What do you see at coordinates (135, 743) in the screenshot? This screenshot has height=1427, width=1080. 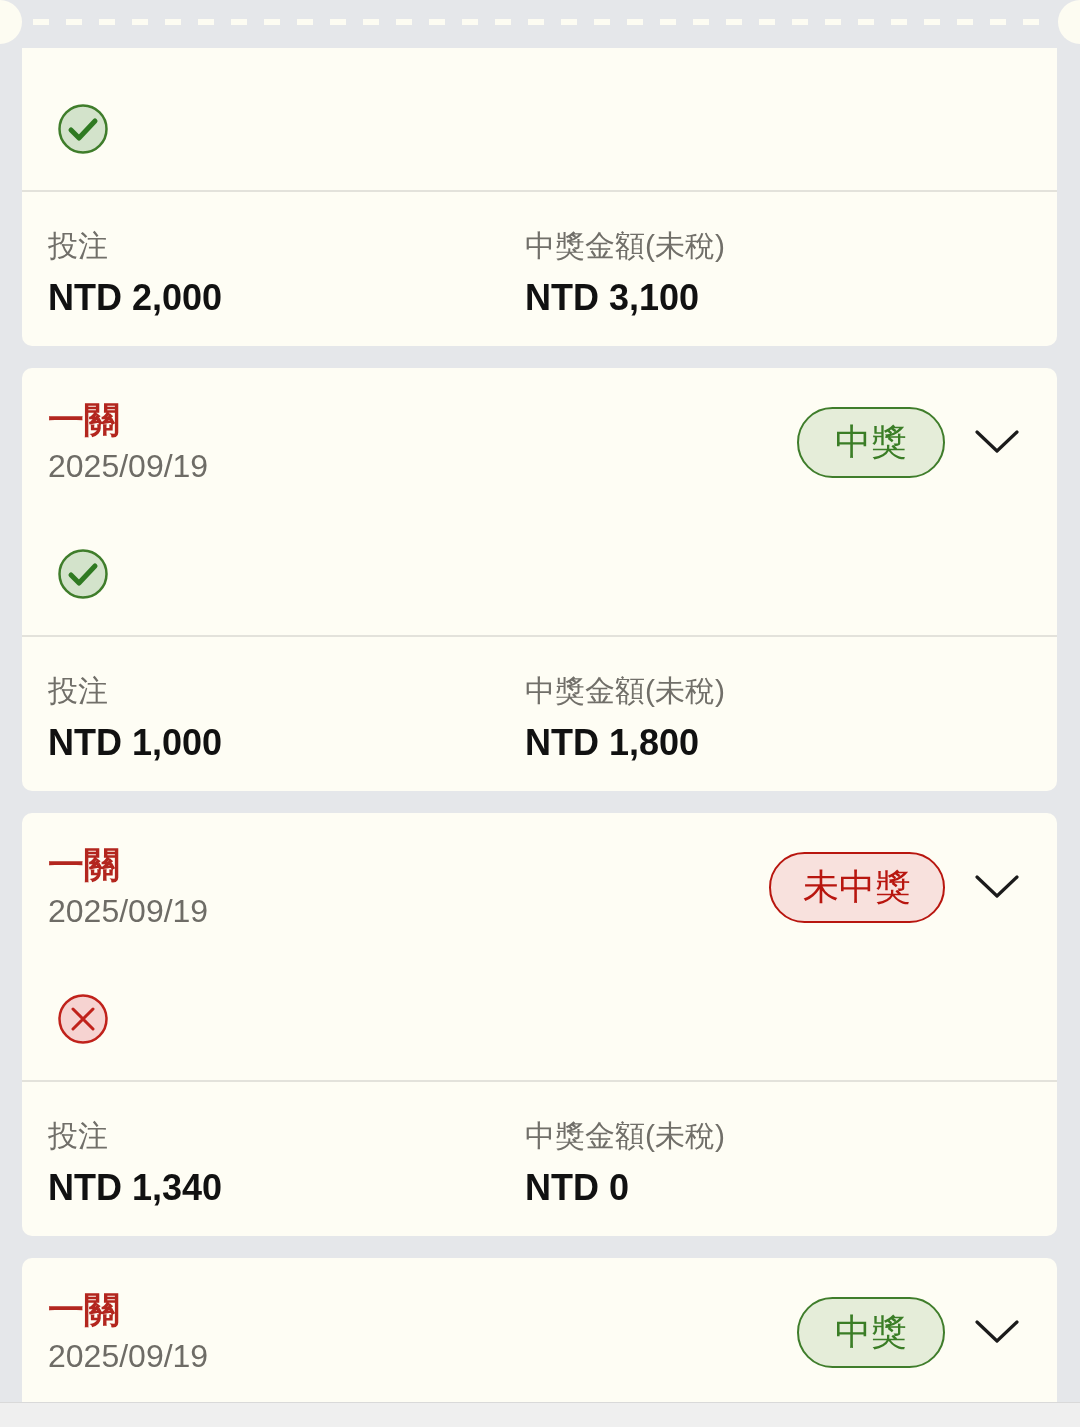 I see `stake-amount: NTD 1,000` at bounding box center [135, 743].